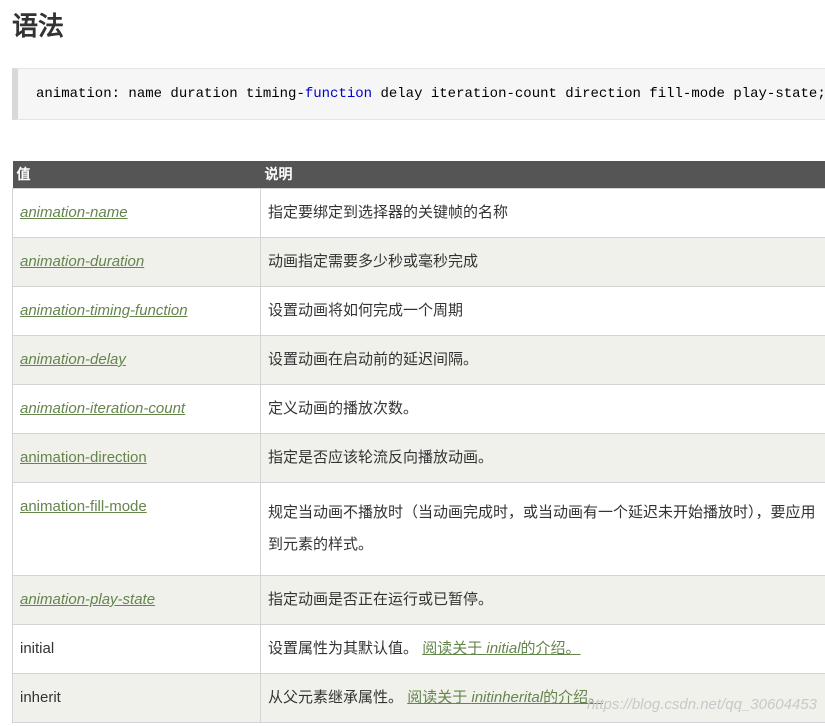 This screenshot has width=825, height=726. Describe the element at coordinates (542, 262) in the screenshot. I see `description-cell: 动画指定需要多少秒或毫秒完成` at that location.